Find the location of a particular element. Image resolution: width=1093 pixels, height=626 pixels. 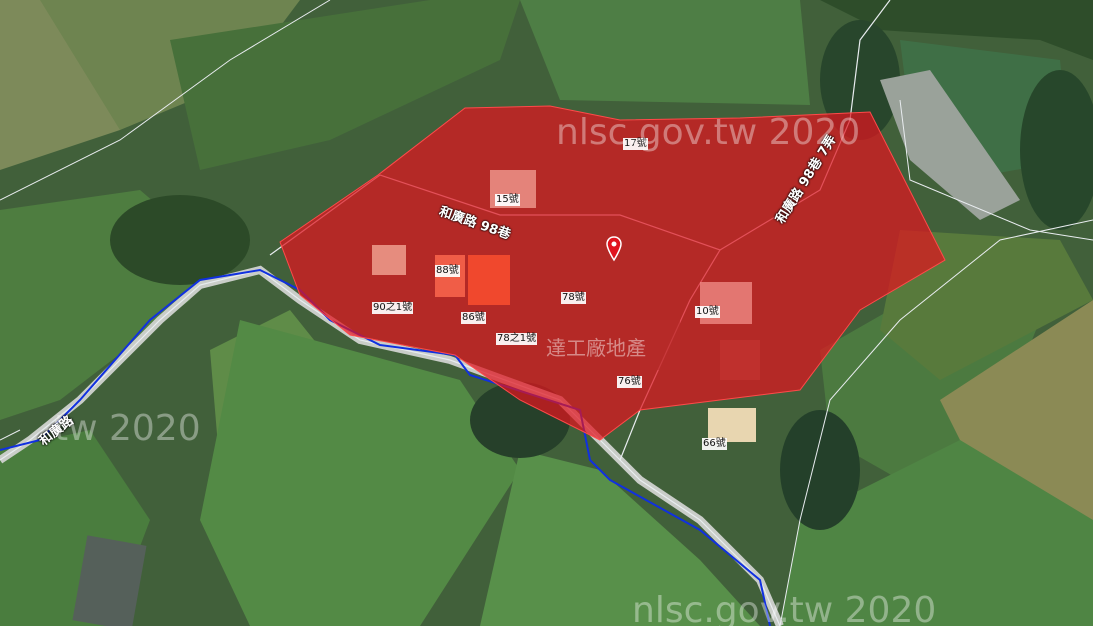

address-label-no78-1: 78之1號 is located at coordinates (517, 339).